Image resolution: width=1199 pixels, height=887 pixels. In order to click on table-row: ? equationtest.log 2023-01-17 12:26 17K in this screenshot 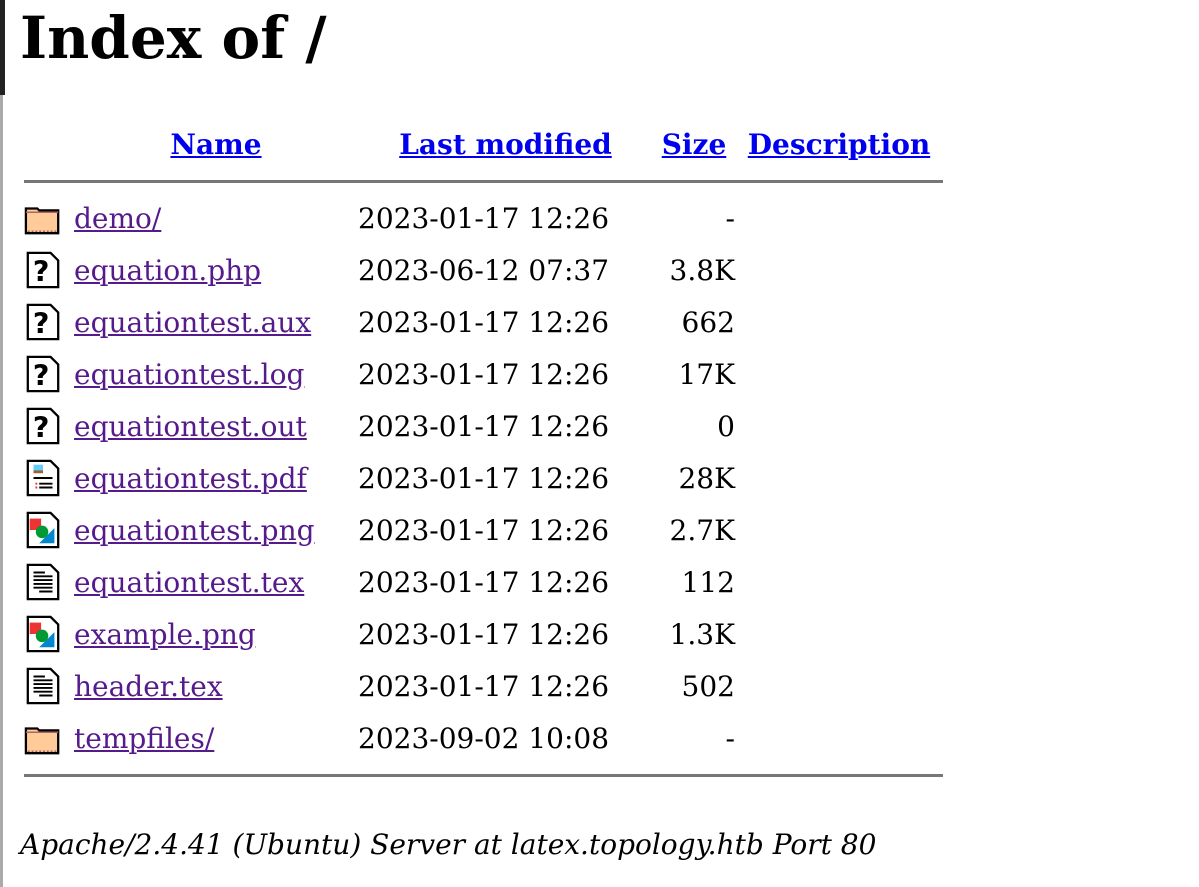, I will do `click(483, 374)`.